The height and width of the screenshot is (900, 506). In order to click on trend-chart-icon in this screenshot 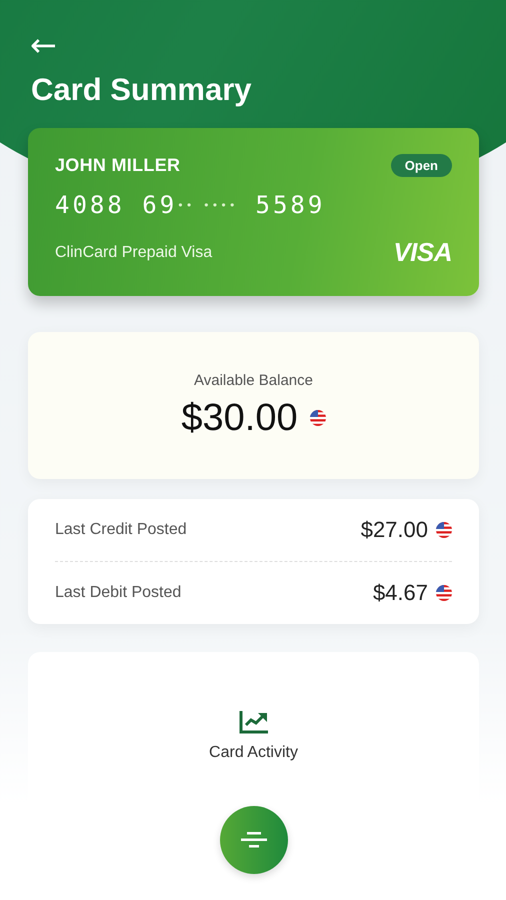, I will do `click(253, 722)`.